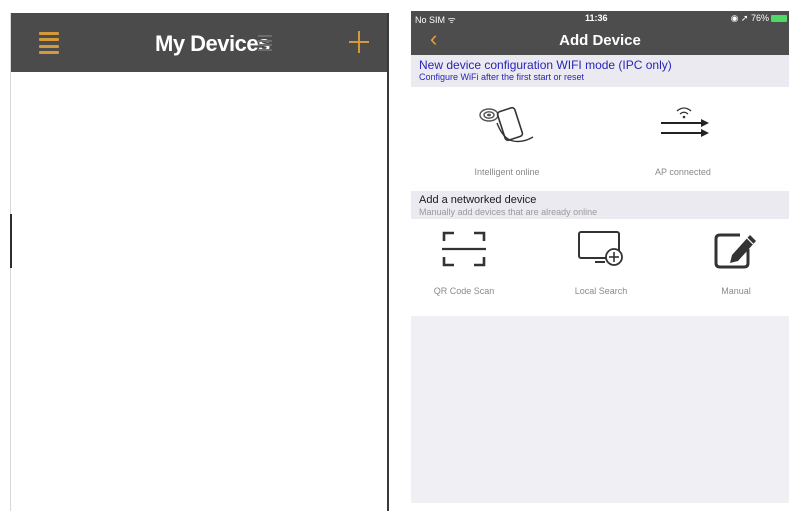 The width and height of the screenshot is (789, 511). I want to click on my-devices-header: My Devices, so click(199, 42).